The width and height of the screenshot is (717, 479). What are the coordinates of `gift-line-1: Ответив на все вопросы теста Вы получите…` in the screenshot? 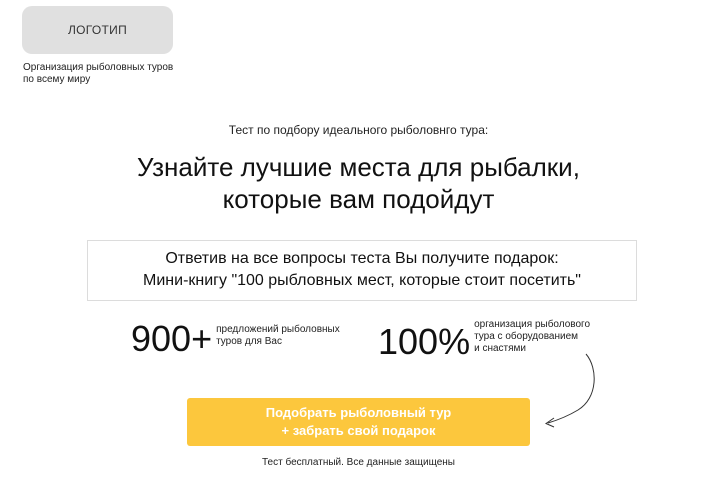 It's located at (362, 258).